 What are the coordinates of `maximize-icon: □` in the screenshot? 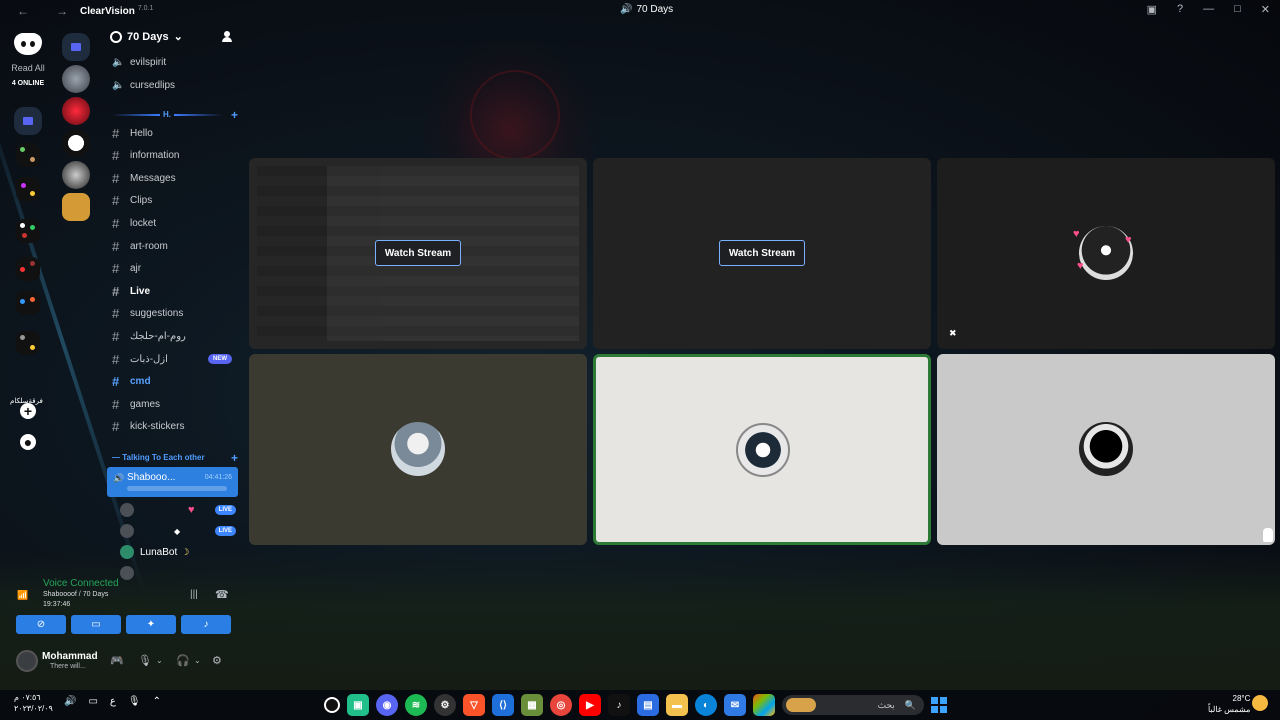 It's located at (1237, 9).